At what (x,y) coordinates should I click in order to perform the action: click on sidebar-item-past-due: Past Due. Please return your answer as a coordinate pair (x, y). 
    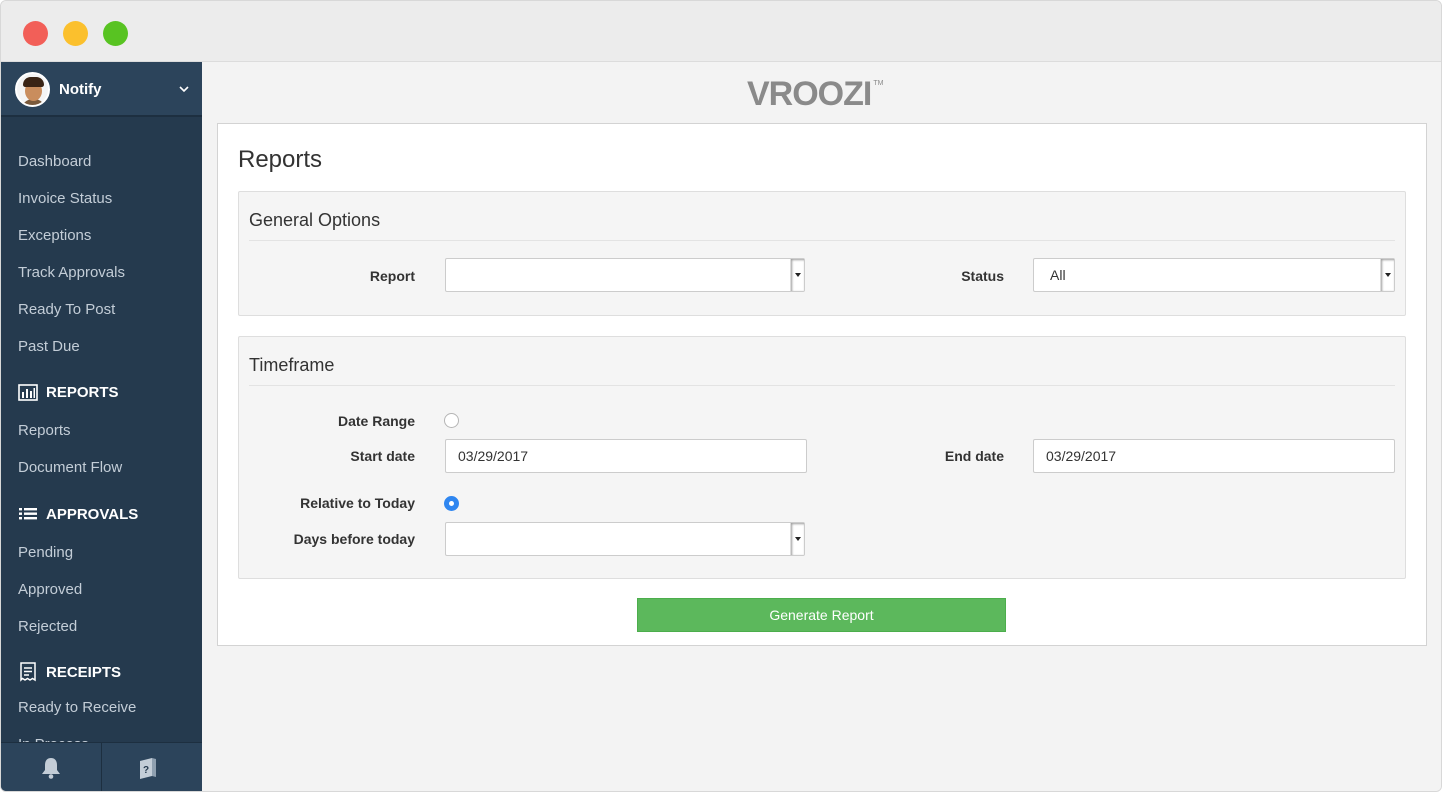
    Looking at the image, I should click on (49, 346).